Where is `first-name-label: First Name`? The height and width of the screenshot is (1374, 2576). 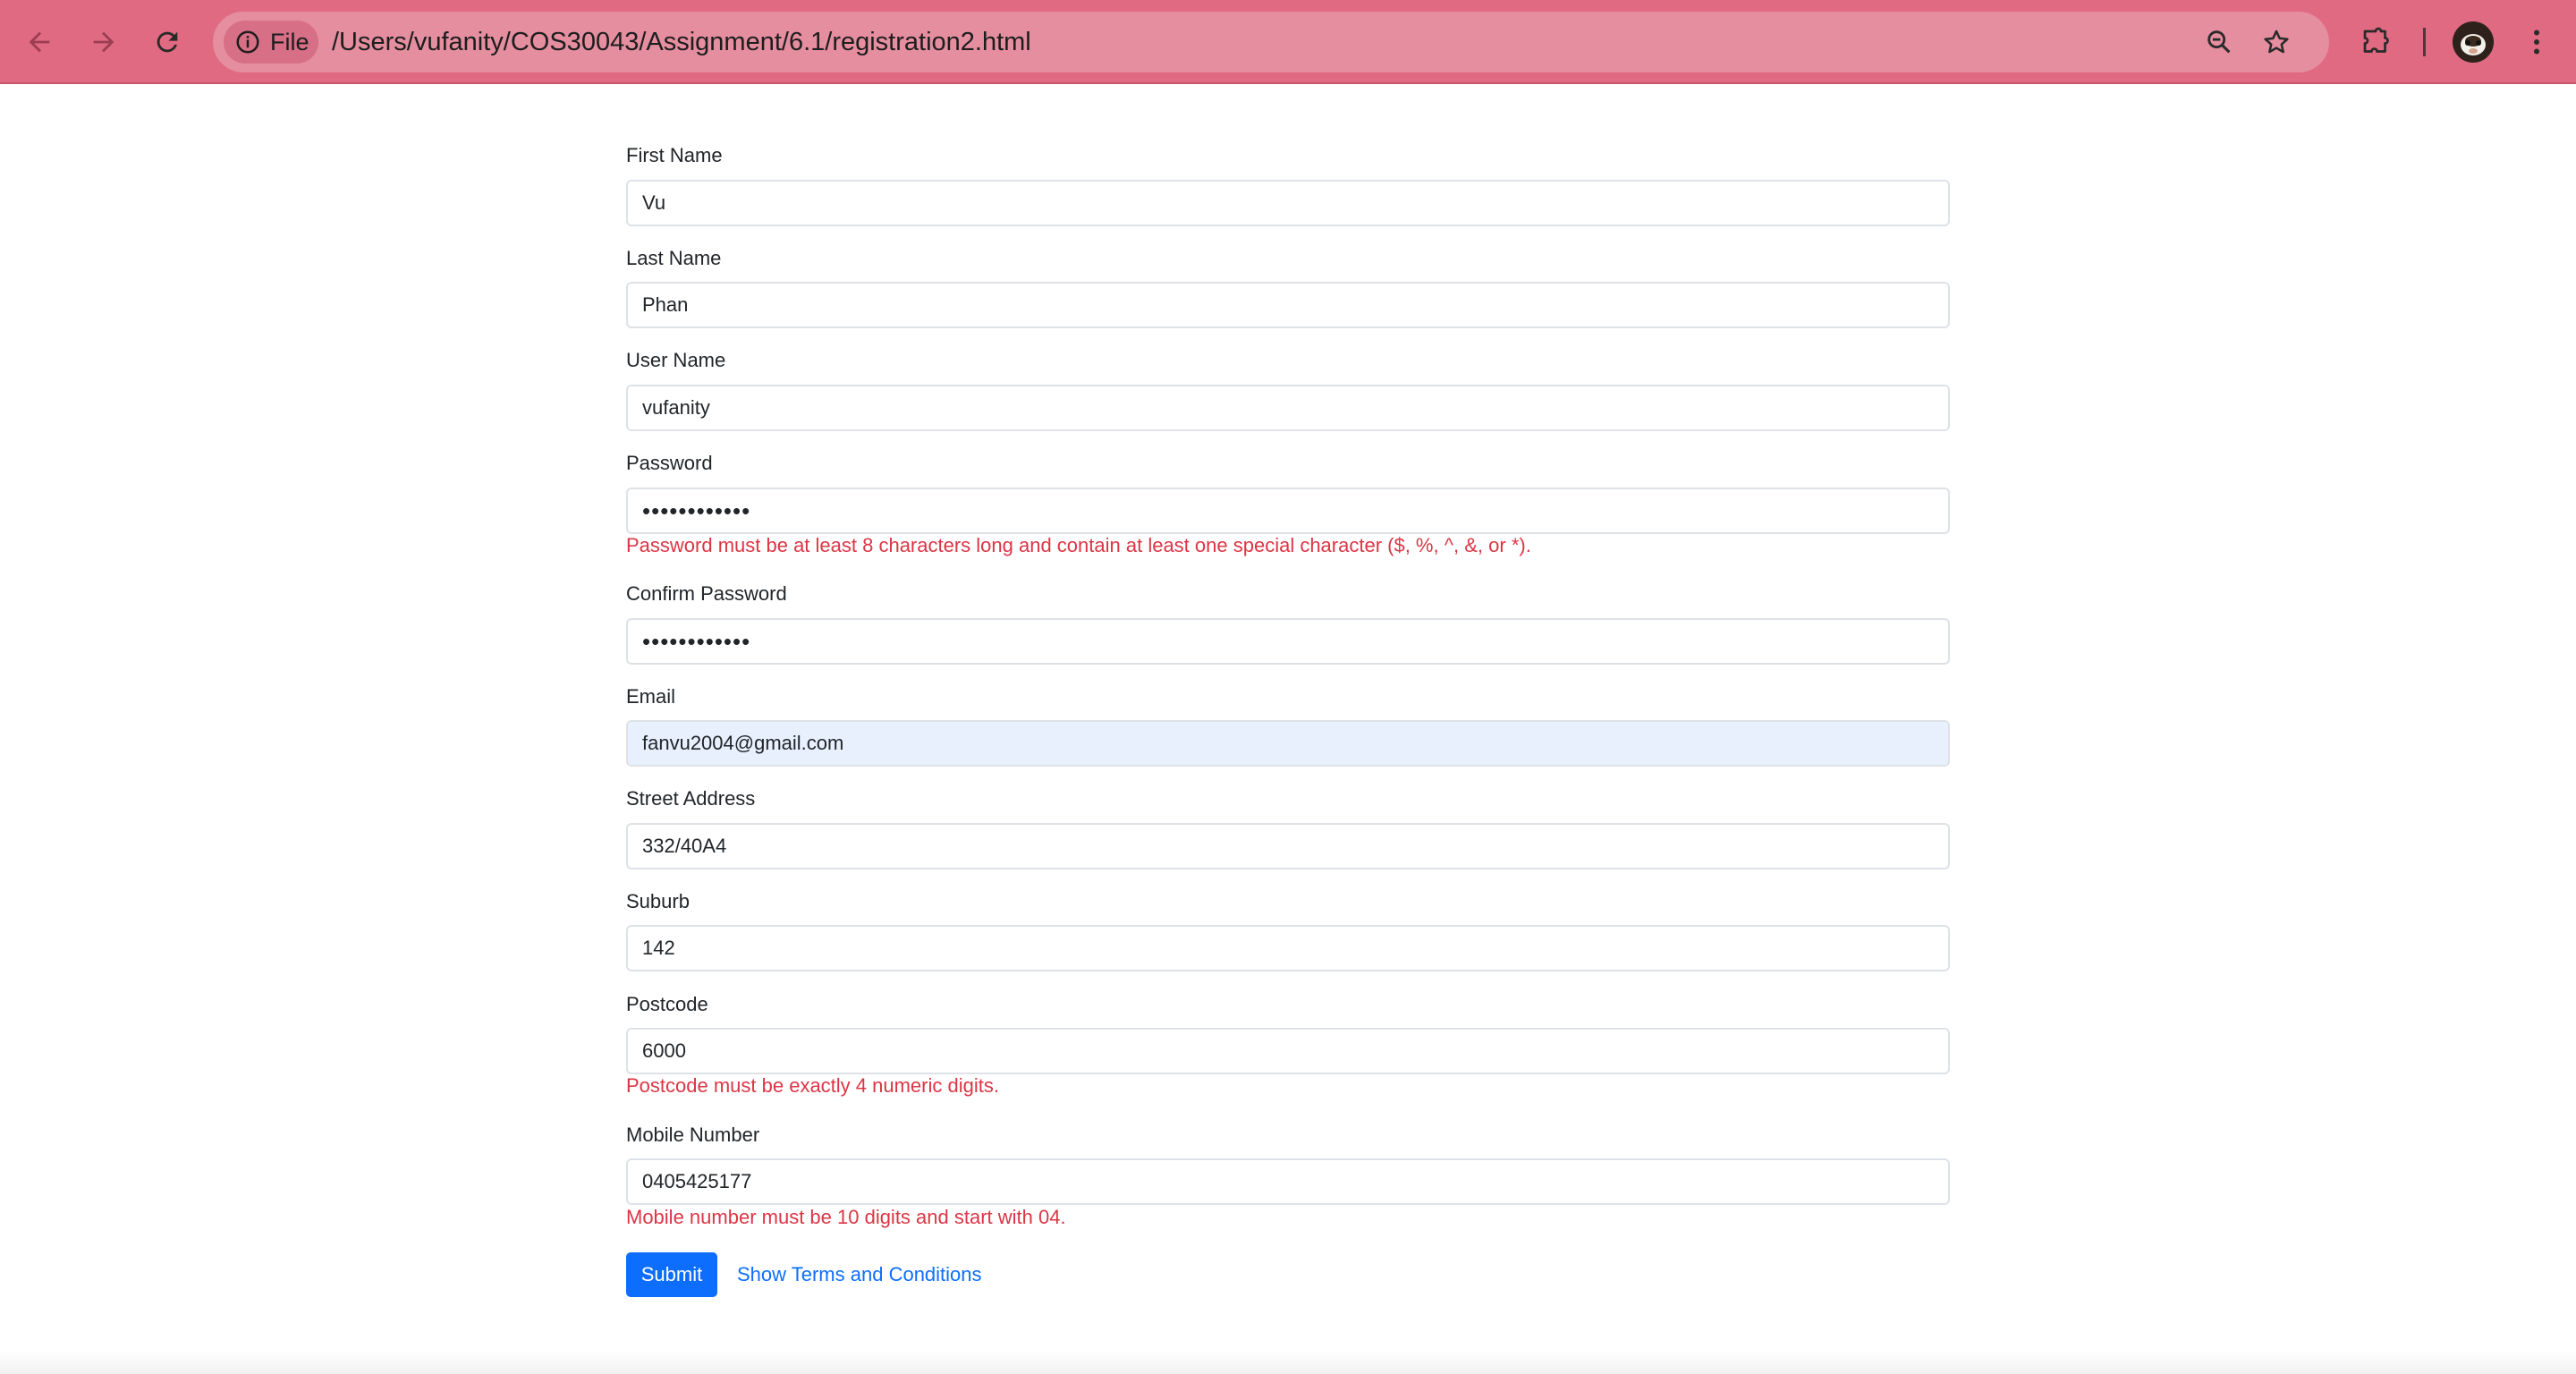
first-name-label: First Name is located at coordinates (674, 155).